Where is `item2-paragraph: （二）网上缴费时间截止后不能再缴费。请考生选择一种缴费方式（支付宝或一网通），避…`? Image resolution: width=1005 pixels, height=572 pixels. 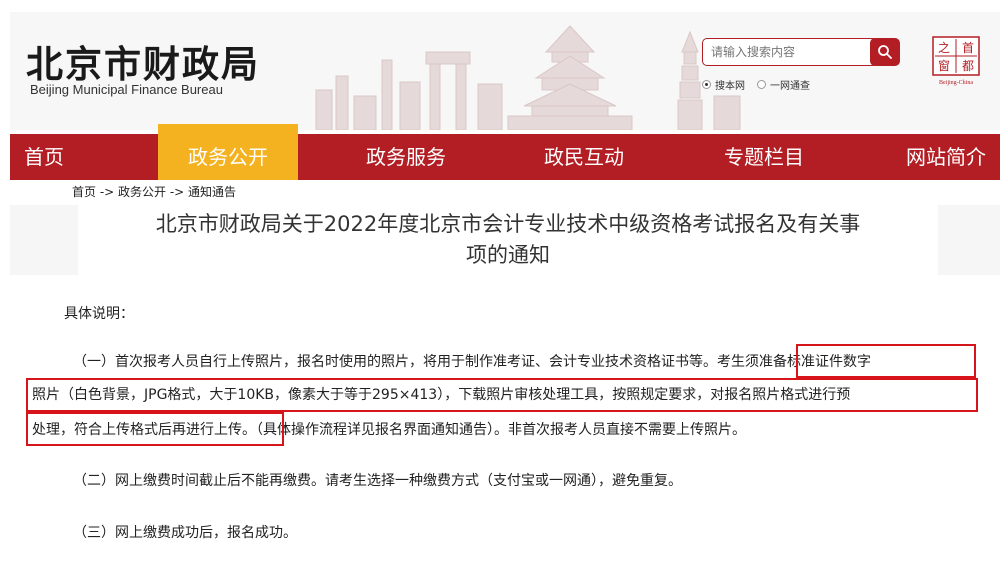 item2-paragraph: （二）网上缴费时间截止后不能再缴费。请考生选择一种缴费方式（支付宝或一网通），避… is located at coordinates (377, 481).